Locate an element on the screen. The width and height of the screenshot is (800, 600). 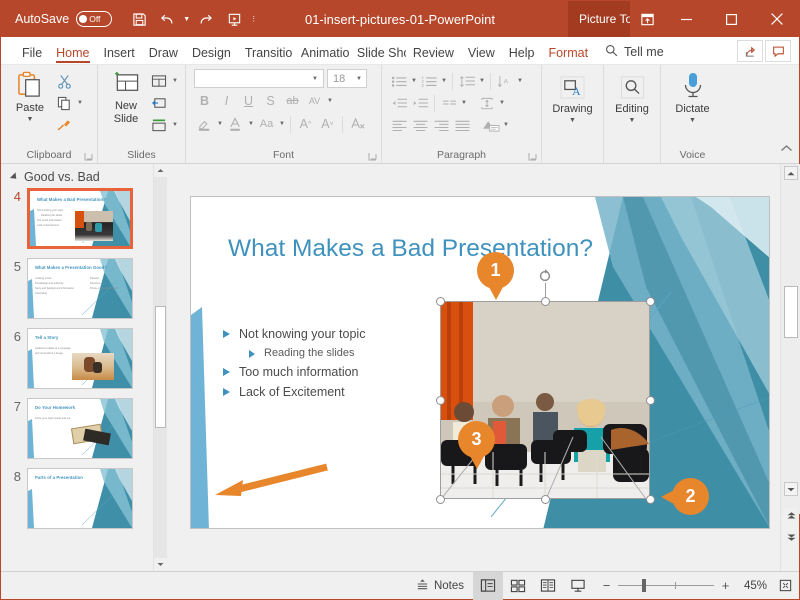
cut-icon is located at coordinates (64, 81).